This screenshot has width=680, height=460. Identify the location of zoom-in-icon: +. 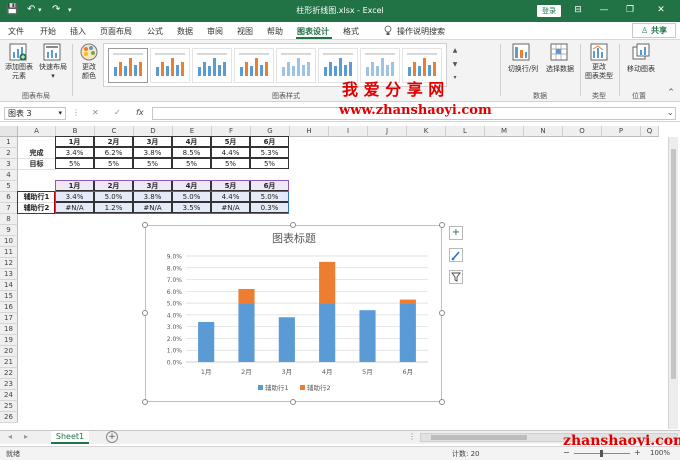
(637, 452).